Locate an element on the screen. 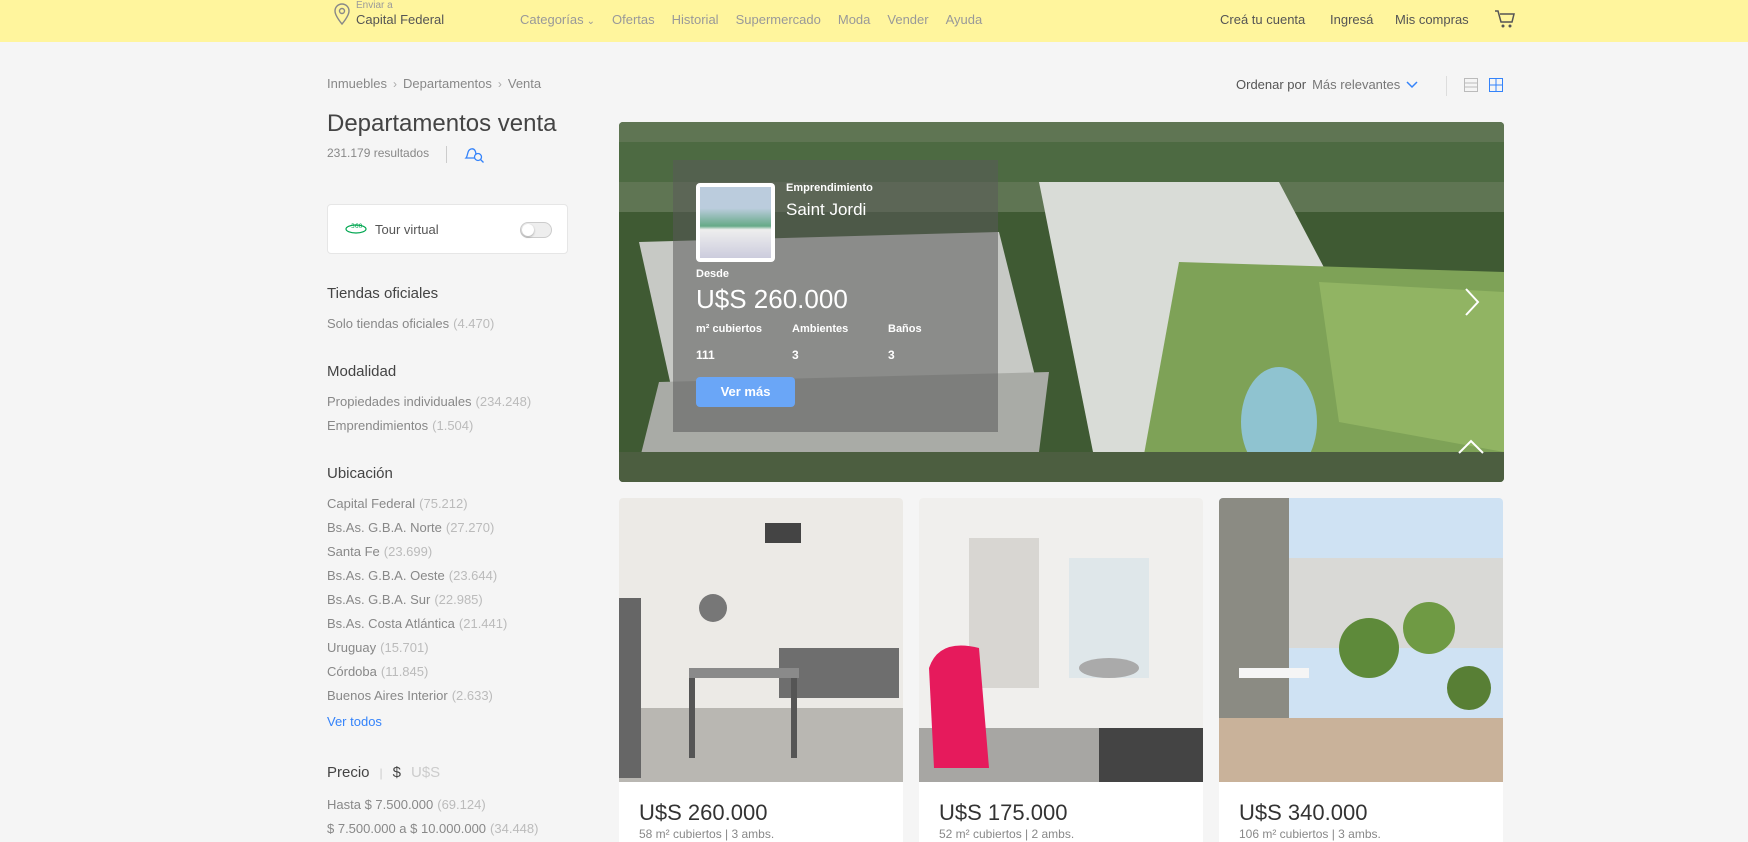 Image resolution: width=1748 pixels, height=842 pixels. tour-virtual-toggle is located at coordinates (536, 230).